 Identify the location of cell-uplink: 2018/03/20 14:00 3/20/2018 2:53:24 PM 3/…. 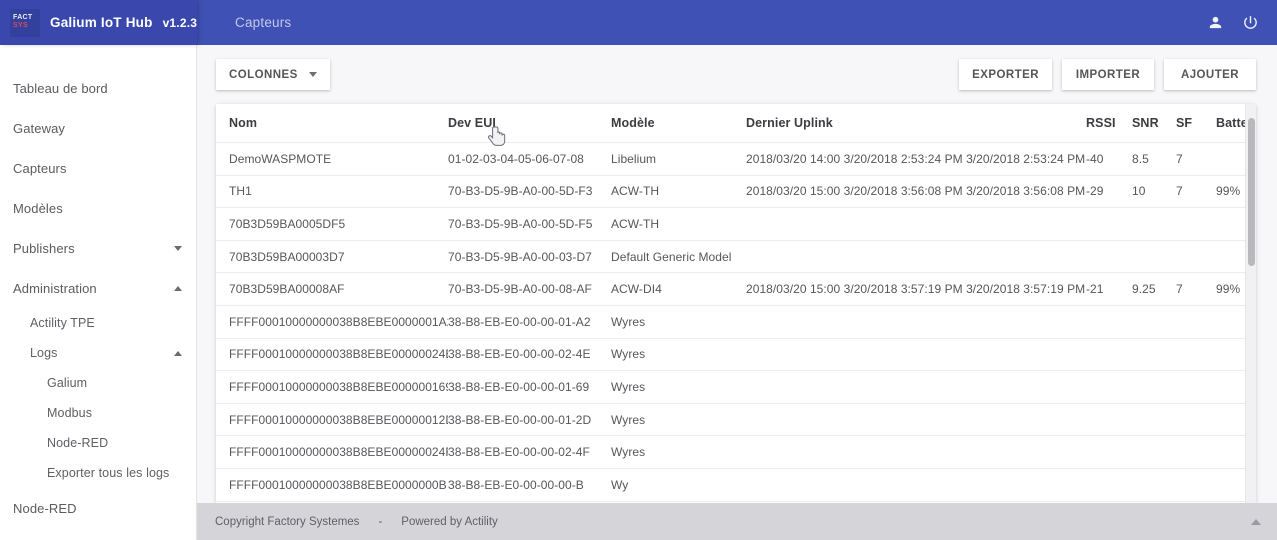
(916, 159).